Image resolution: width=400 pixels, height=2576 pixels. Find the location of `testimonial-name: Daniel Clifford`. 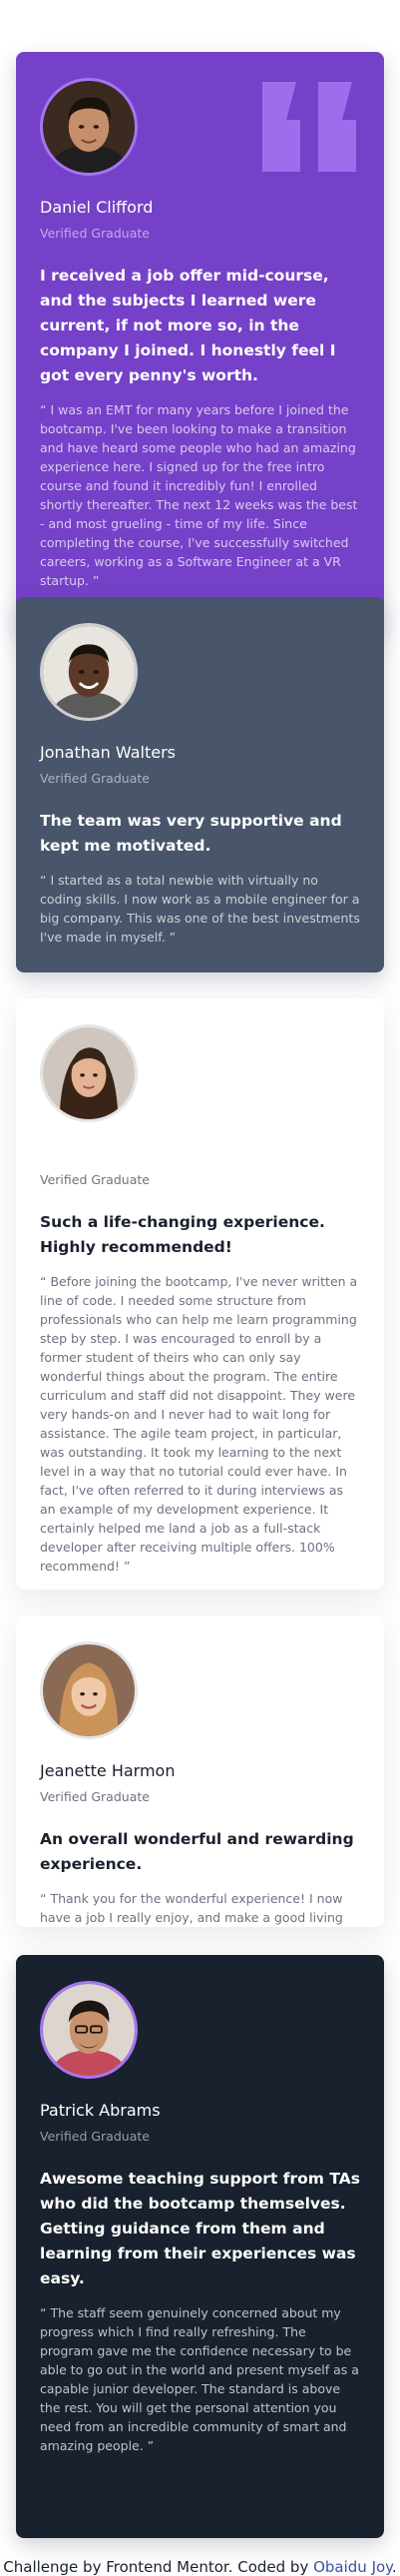

testimonial-name: Daniel Clifford is located at coordinates (97, 208).